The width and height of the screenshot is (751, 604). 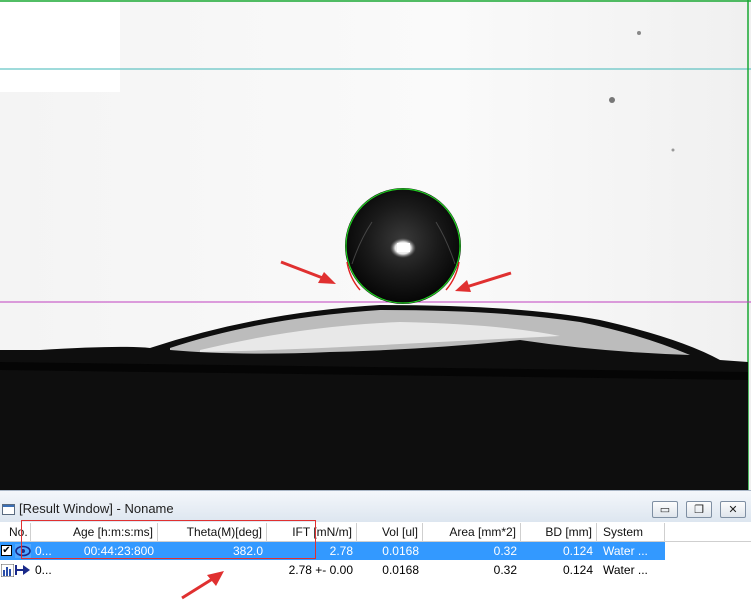 What do you see at coordinates (118, 551) in the screenshot?
I see `row-age: 00:44:23:800` at bounding box center [118, 551].